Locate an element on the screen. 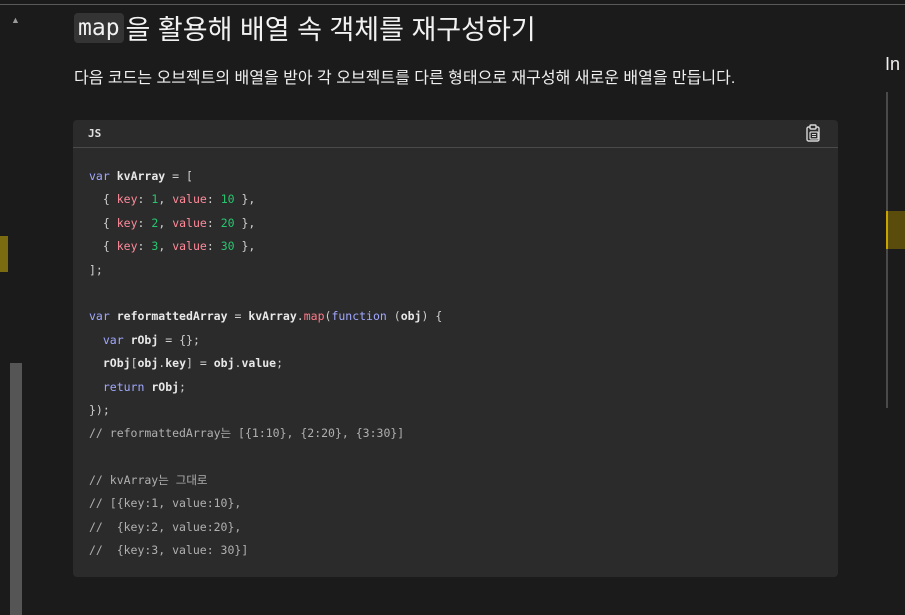 This screenshot has height=615, width=905. left-scrollbar-track: ▲ is located at coordinates (12, 310).